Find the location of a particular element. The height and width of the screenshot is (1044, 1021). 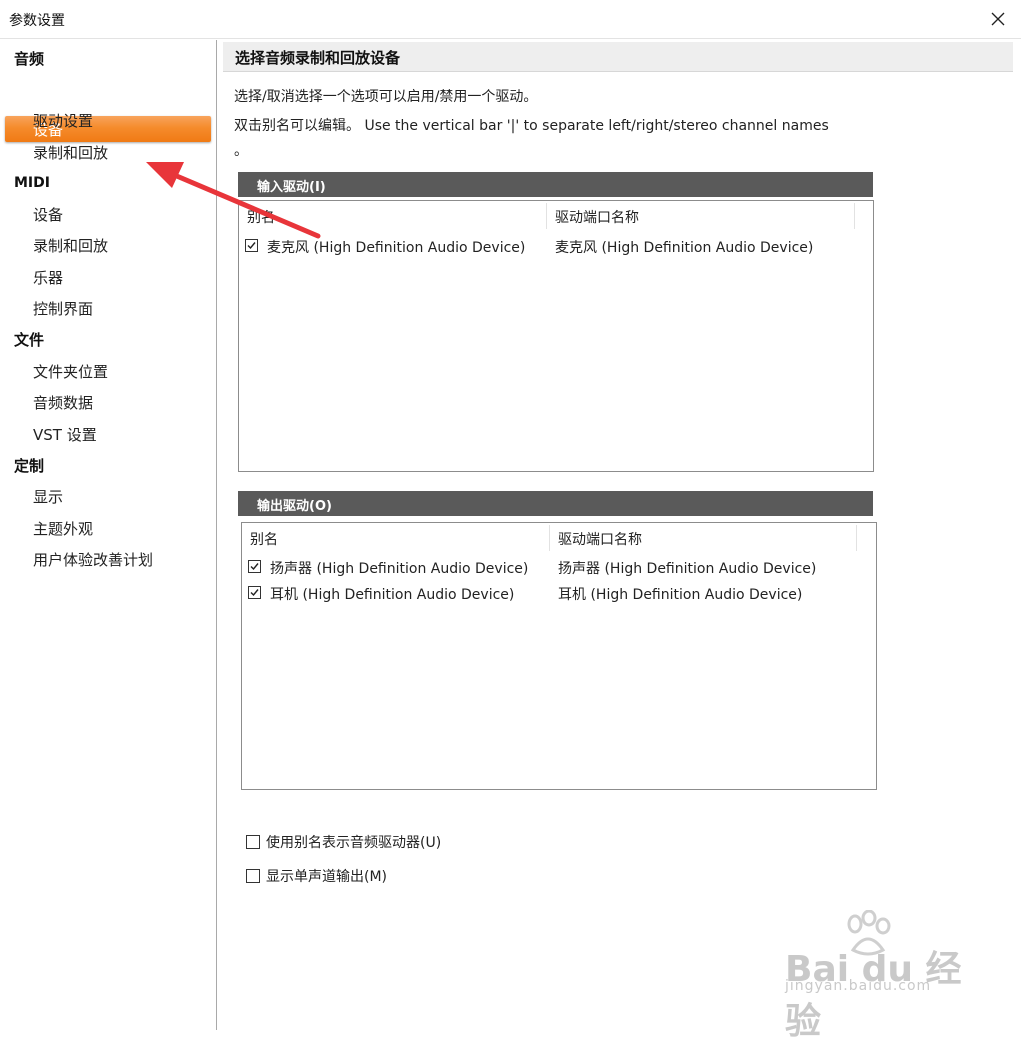

window-title: 参数设置 is located at coordinates (37, 21).